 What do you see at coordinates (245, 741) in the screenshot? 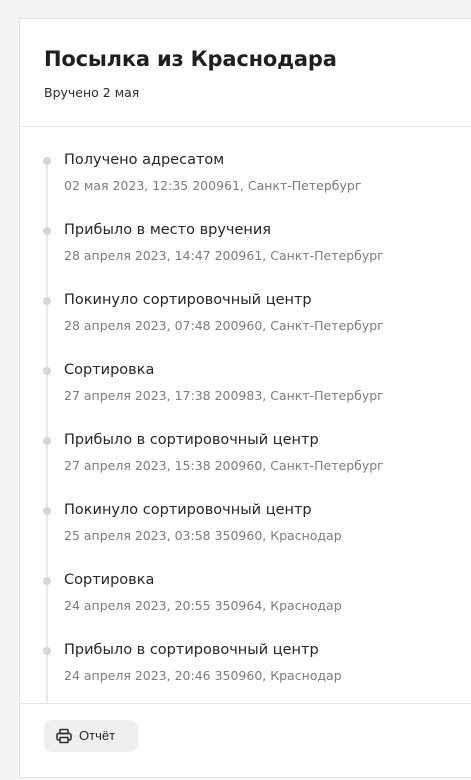
I see `panel-footer: Отчёт` at bounding box center [245, 741].